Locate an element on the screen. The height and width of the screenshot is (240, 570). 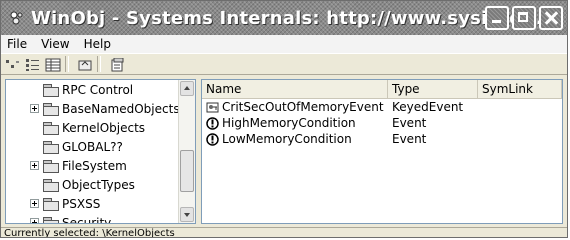
tree-item-label: RPC Control is located at coordinates (98, 89).